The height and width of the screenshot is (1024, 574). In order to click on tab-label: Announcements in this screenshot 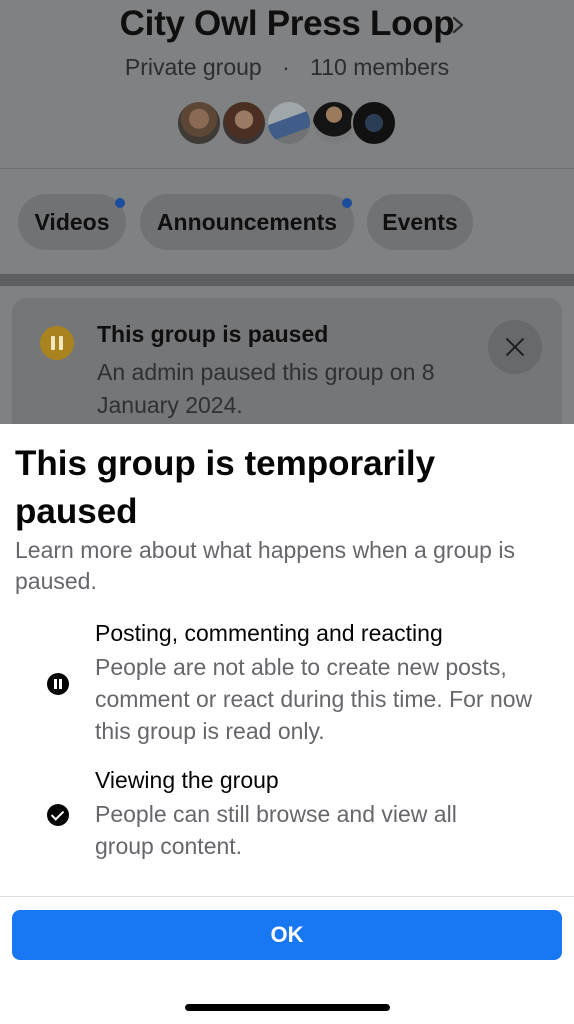, I will do `click(247, 221)`.